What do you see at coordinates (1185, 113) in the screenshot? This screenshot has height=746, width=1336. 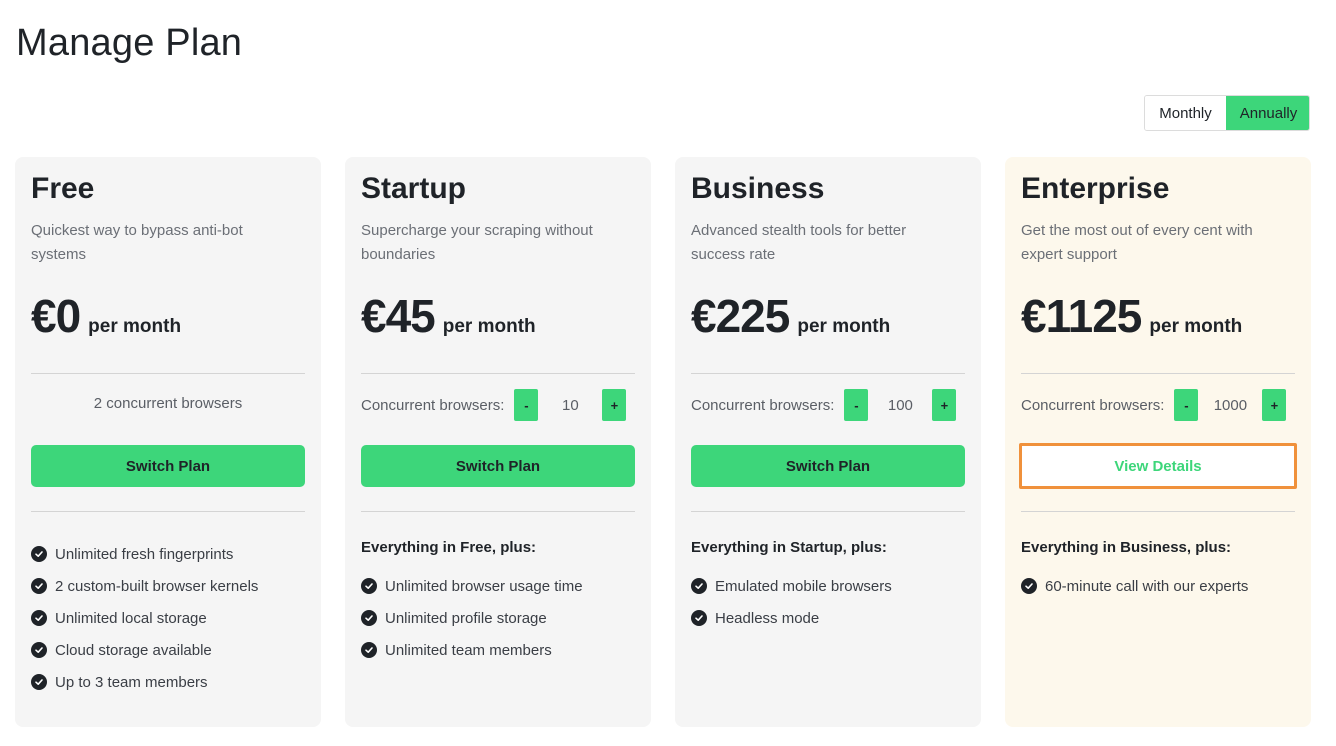 I see `billing-monthly-option: Monthly` at bounding box center [1185, 113].